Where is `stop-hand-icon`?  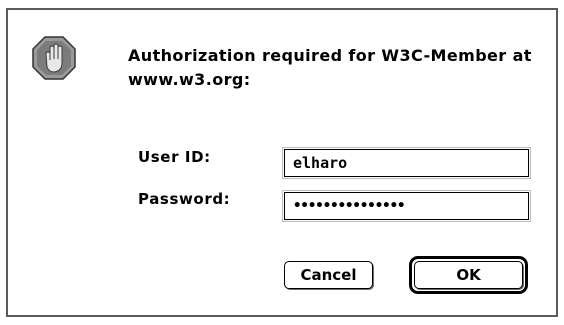
stop-hand-icon is located at coordinates (54, 58).